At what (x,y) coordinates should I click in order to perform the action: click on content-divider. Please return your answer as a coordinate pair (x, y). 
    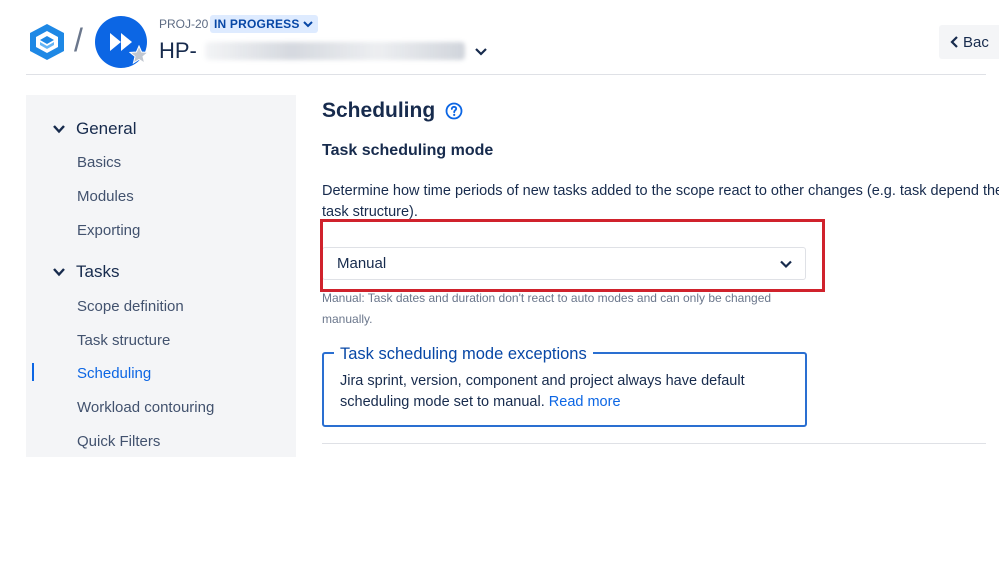
    Looking at the image, I should click on (654, 443).